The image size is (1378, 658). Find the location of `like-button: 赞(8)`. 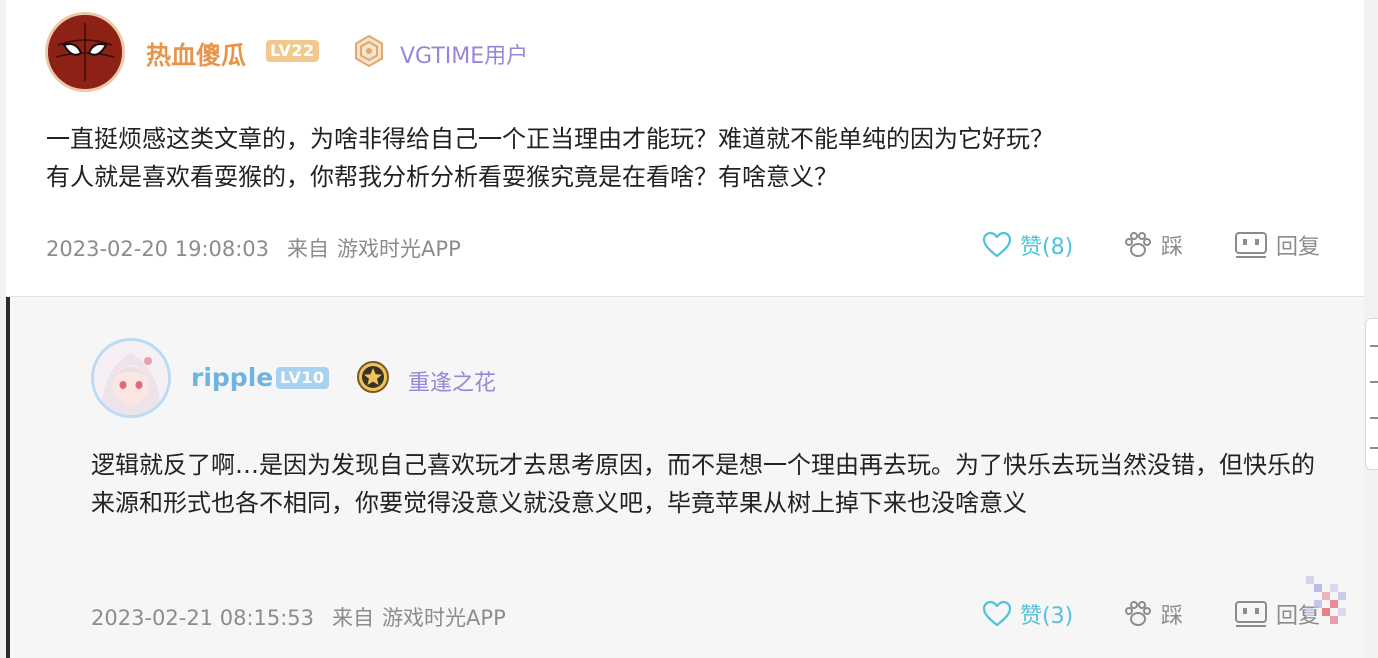

like-button: 赞(8) is located at coordinates (1027, 245).